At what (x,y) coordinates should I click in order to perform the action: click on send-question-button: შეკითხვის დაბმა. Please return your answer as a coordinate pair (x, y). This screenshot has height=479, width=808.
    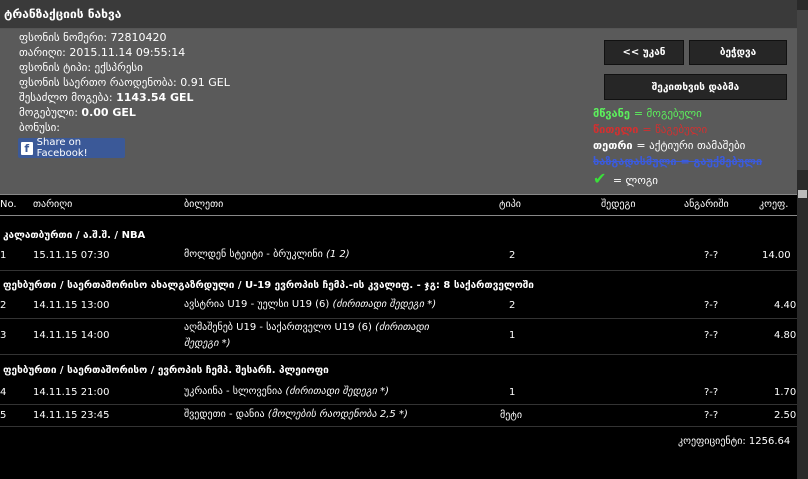
    Looking at the image, I should click on (695, 87).